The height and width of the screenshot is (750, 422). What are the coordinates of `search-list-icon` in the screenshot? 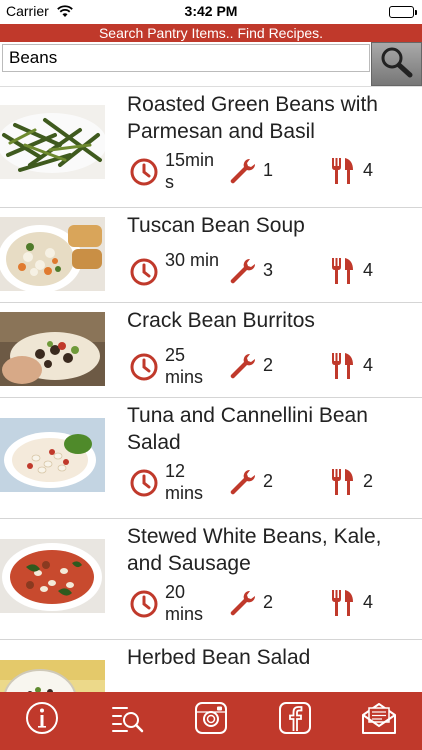 It's located at (127, 720).